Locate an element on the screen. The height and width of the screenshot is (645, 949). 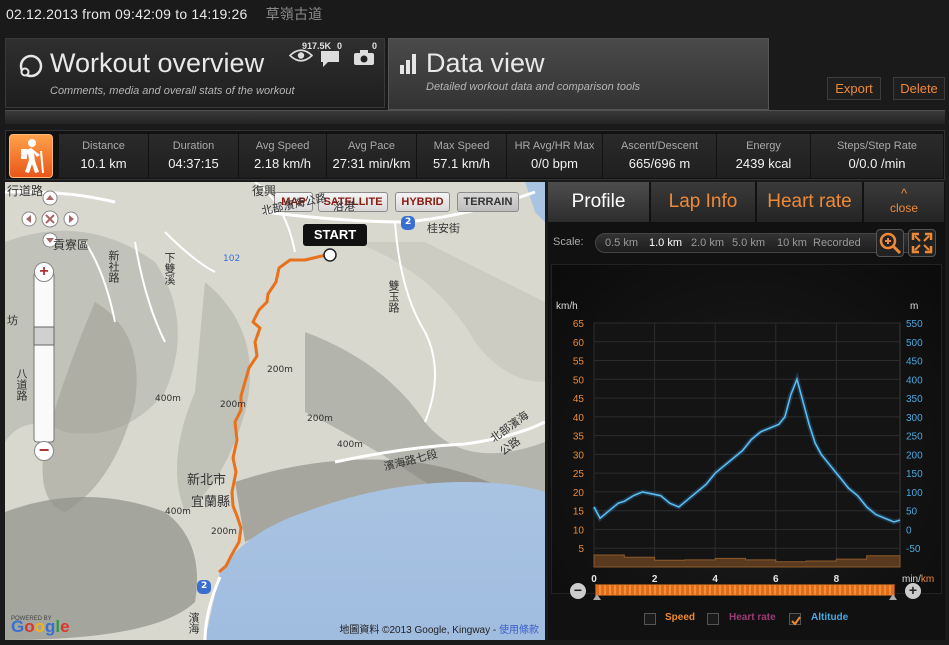
stat-steps: Steps/Step Rate 0/0.0 /min is located at coordinates (877, 156).